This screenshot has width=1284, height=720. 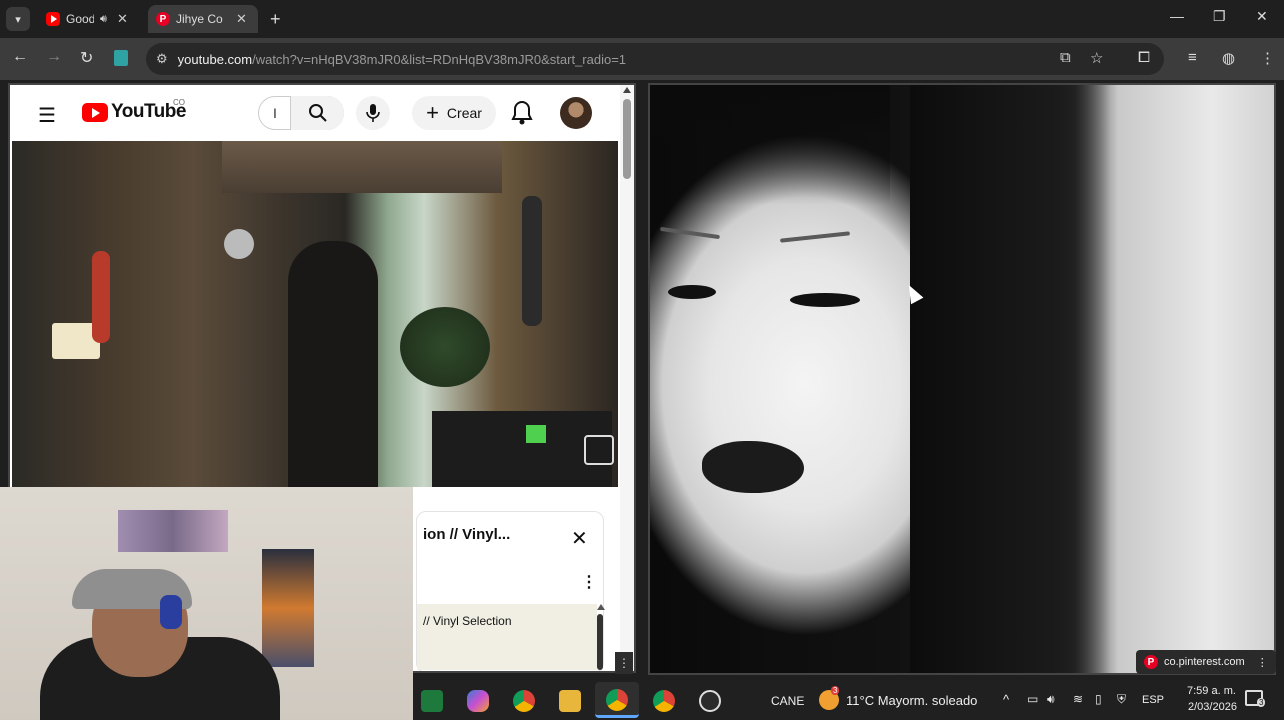 What do you see at coordinates (522, 113) in the screenshot?
I see `notifications-bell-icon` at bounding box center [522, 113].